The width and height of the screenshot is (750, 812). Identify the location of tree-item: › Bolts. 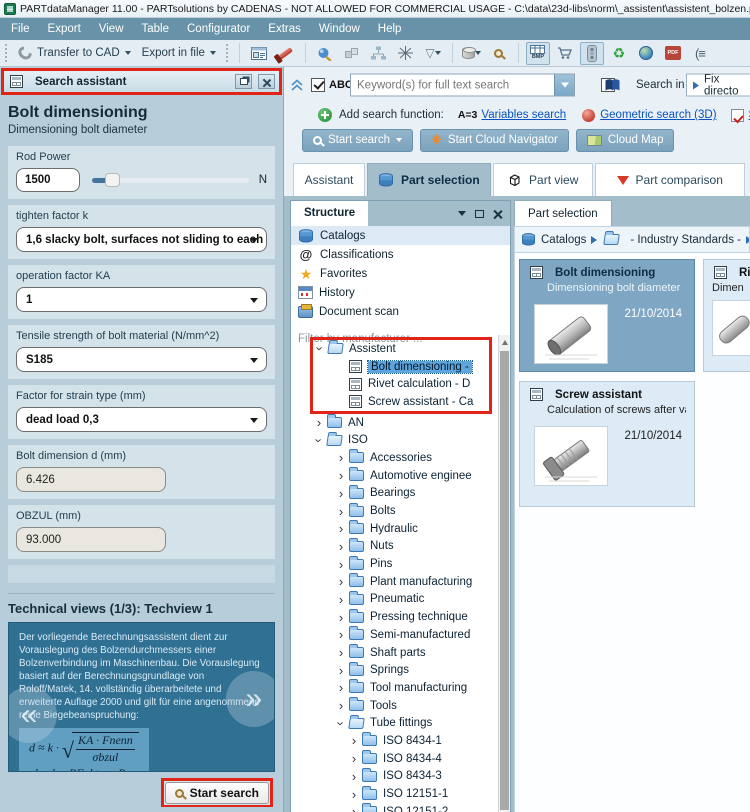
(394, 511).